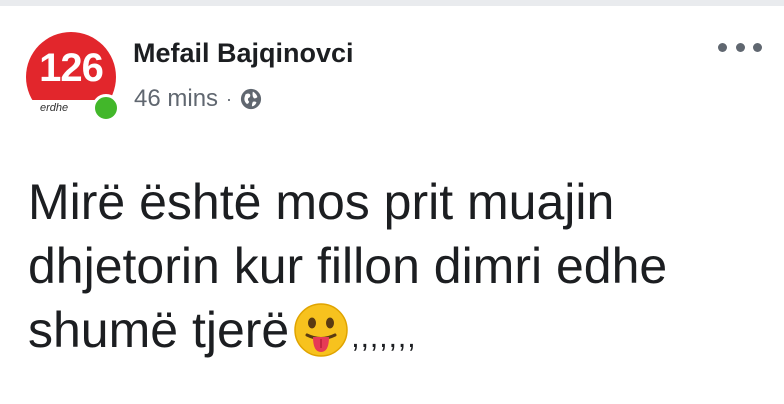 Image resolution: width=784 pixels, height=404 pixels. I want to click on author-name: Mefail Bajqinovci, so click(243, 53).